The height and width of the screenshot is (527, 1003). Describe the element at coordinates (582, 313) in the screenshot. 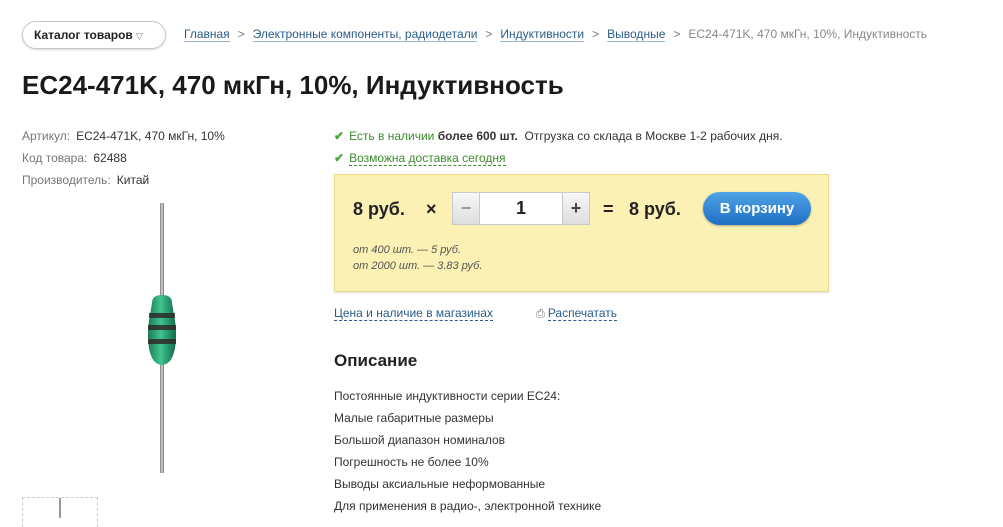

I see `print-link: Распечатать` at that location.